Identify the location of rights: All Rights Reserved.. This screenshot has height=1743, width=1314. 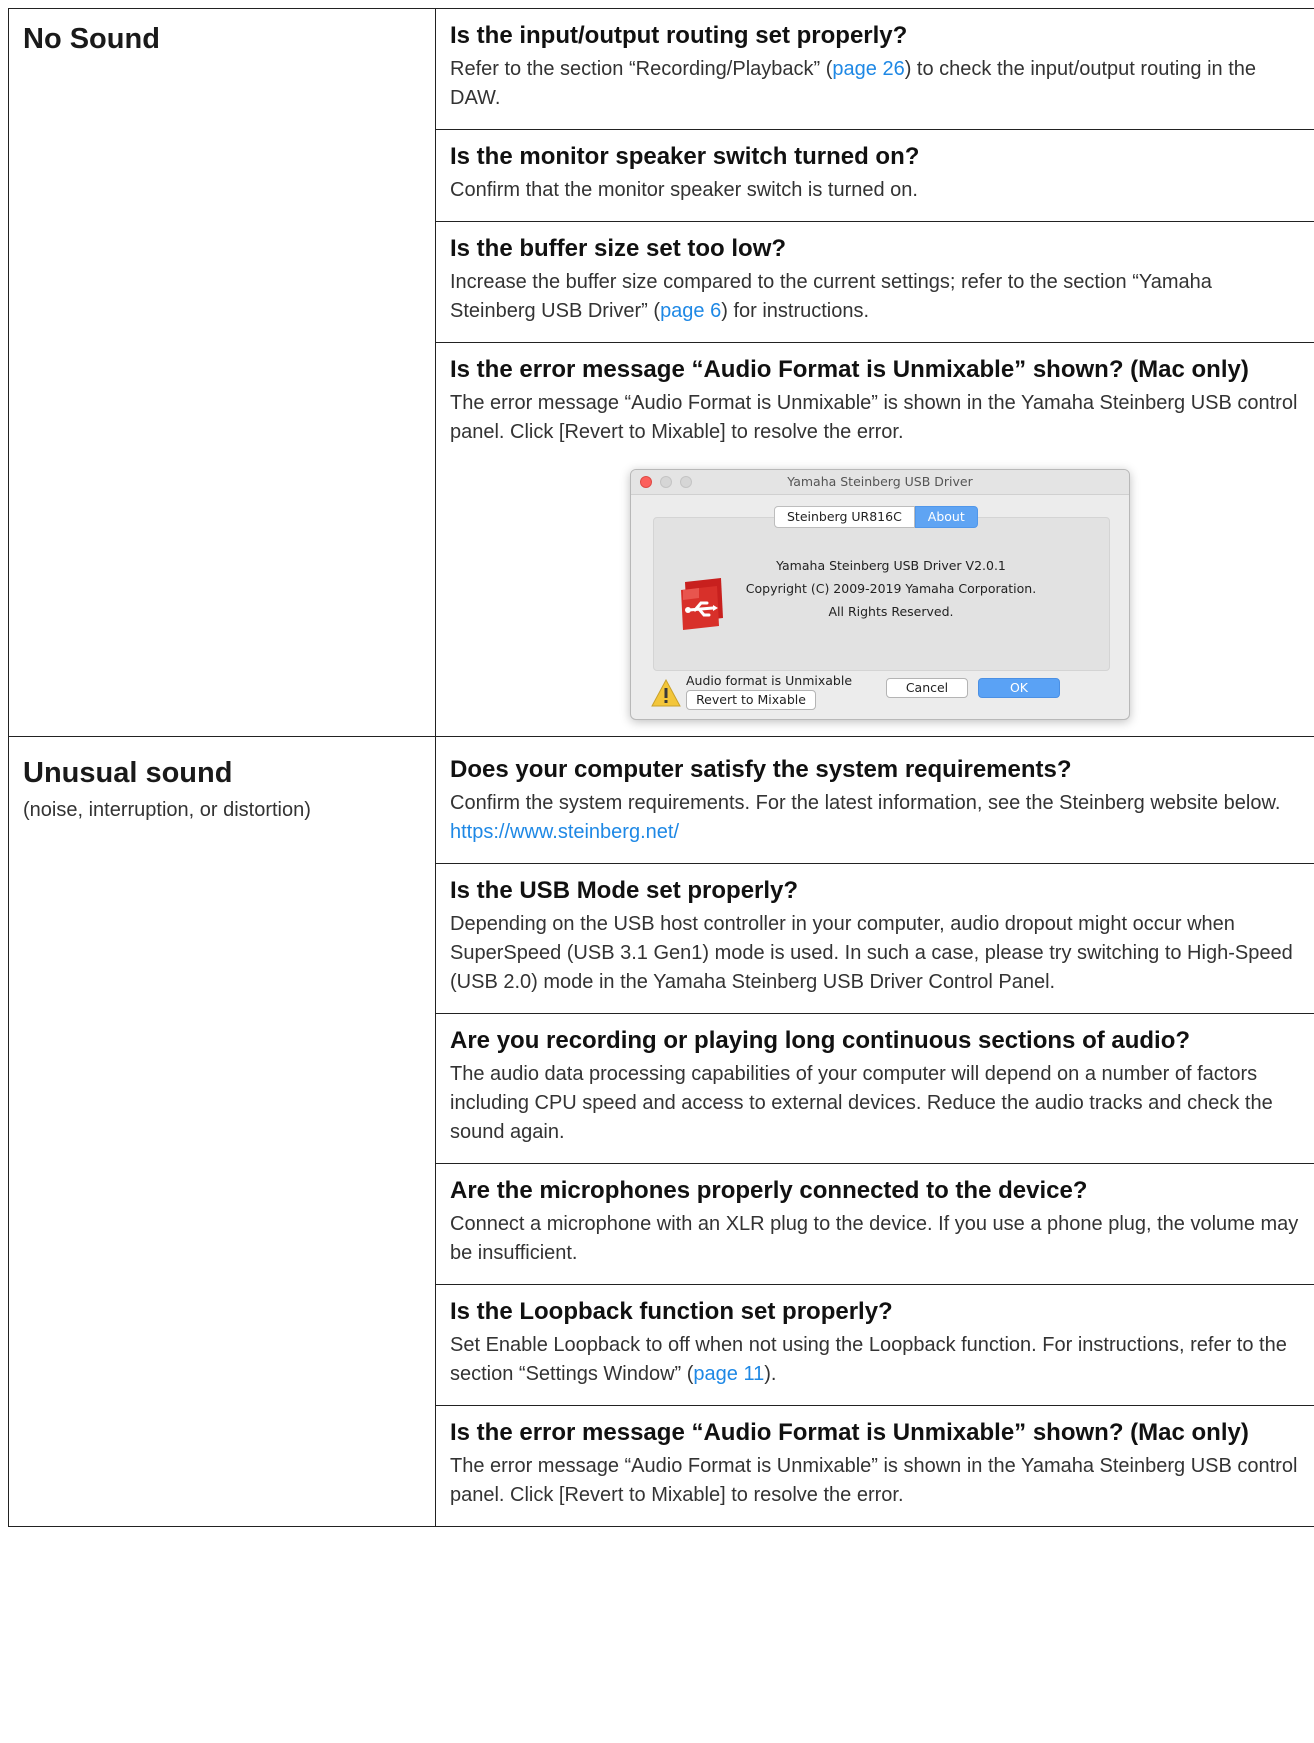
(891, 611).